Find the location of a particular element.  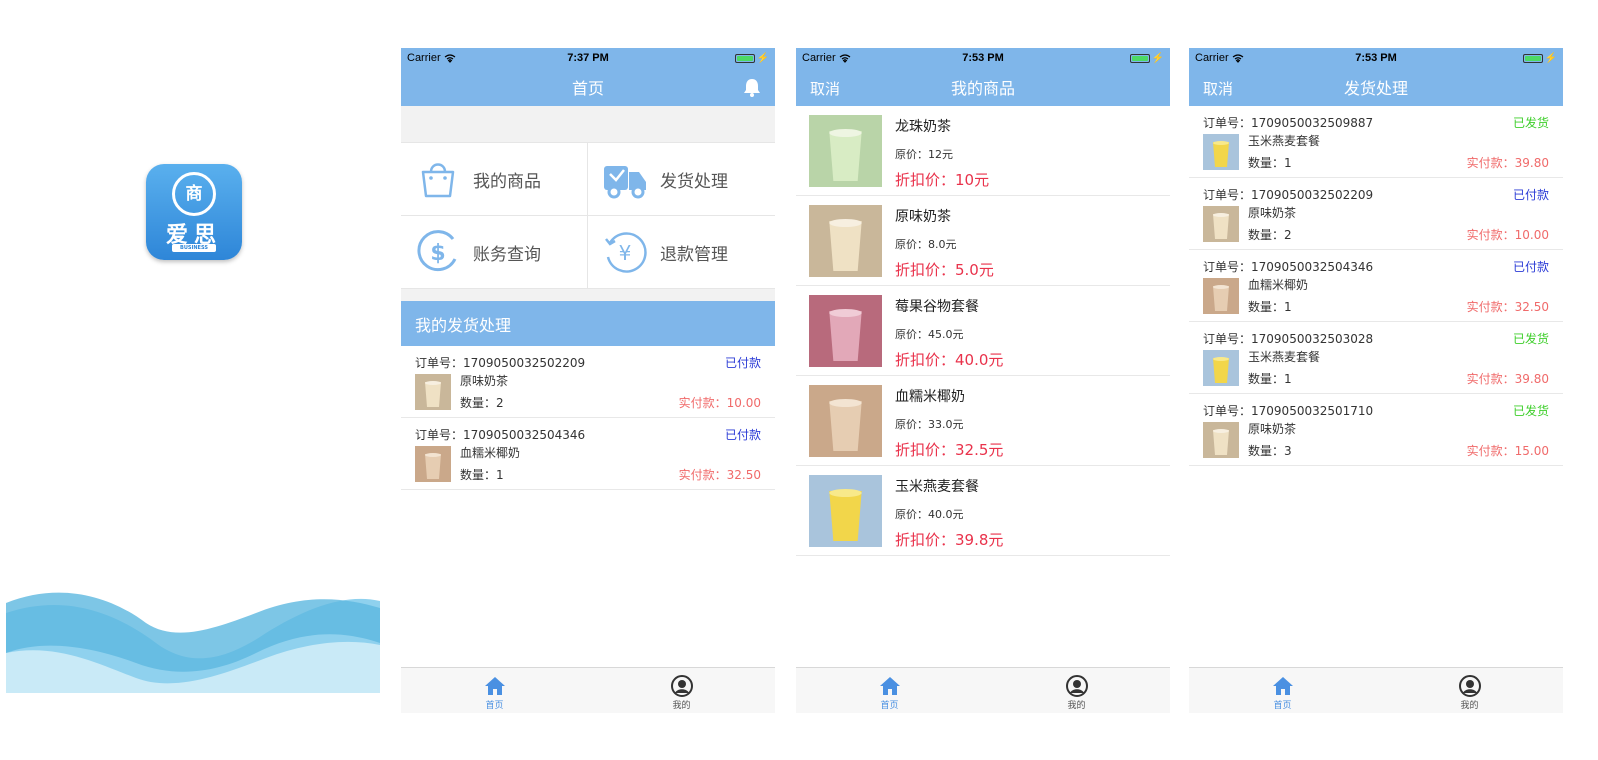

quantity-value: 1 is located at coordinates (1288, 379).